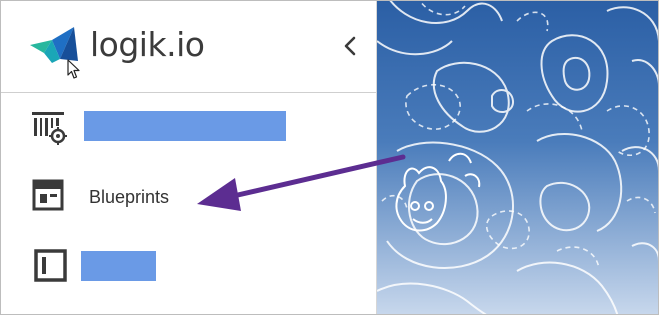 The width and height of the screenshot is (659, 315). Describe the element at coordinates (188, 266) in the screenshot. I see `sidebar-item-panel` at that location.